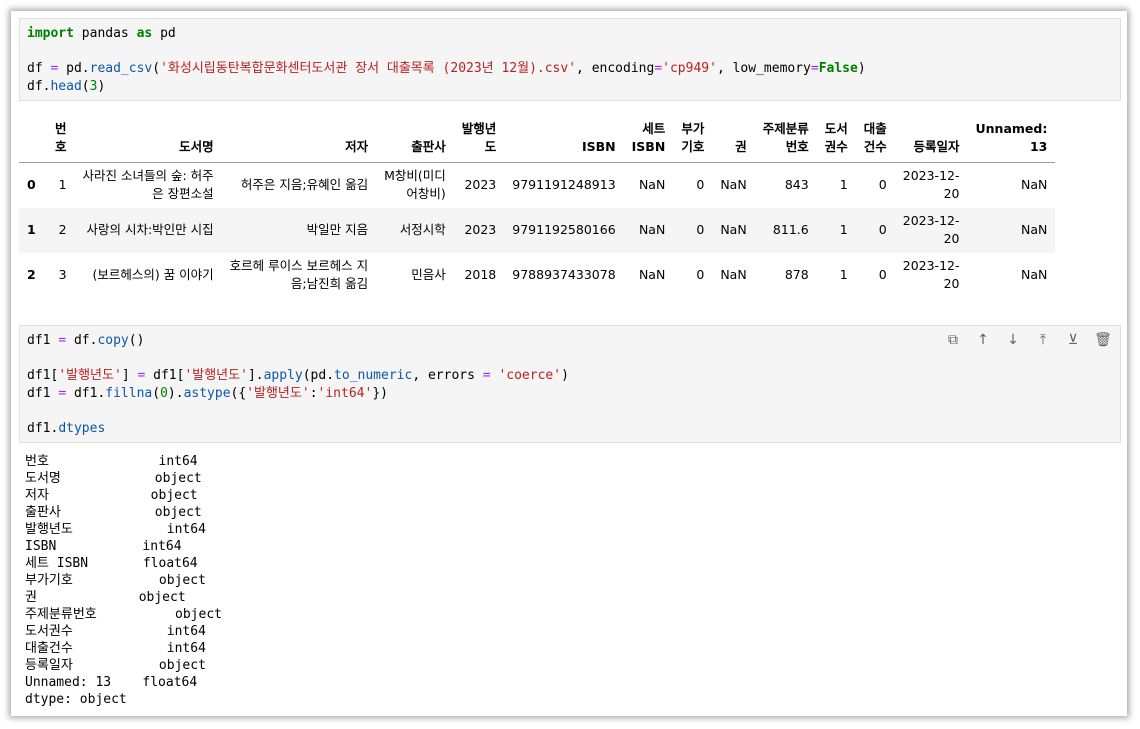 This screenshot has width=1140, height=729. What do you see at coordinates (983, 340) in the screenshot?
I see `arrow-up-icon: ↑` at bounding box center [983, 340].